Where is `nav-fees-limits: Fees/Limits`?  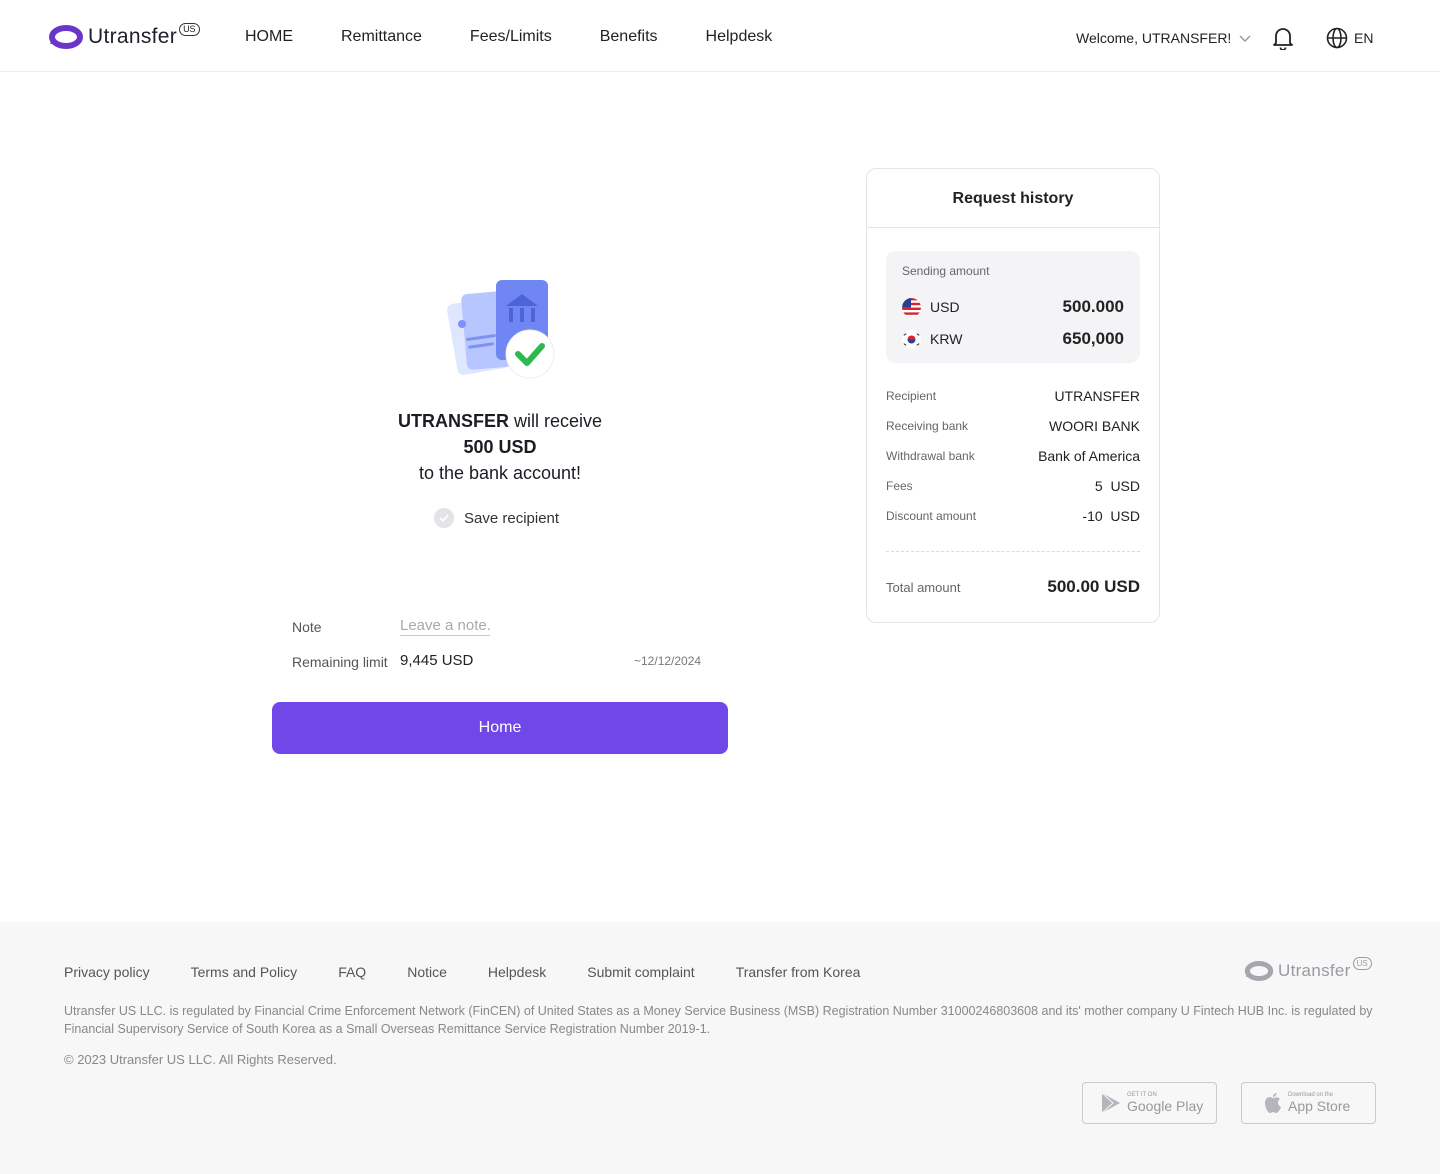 nav-fees-limits: Fees/Limits is located at coordinates (511, 37).